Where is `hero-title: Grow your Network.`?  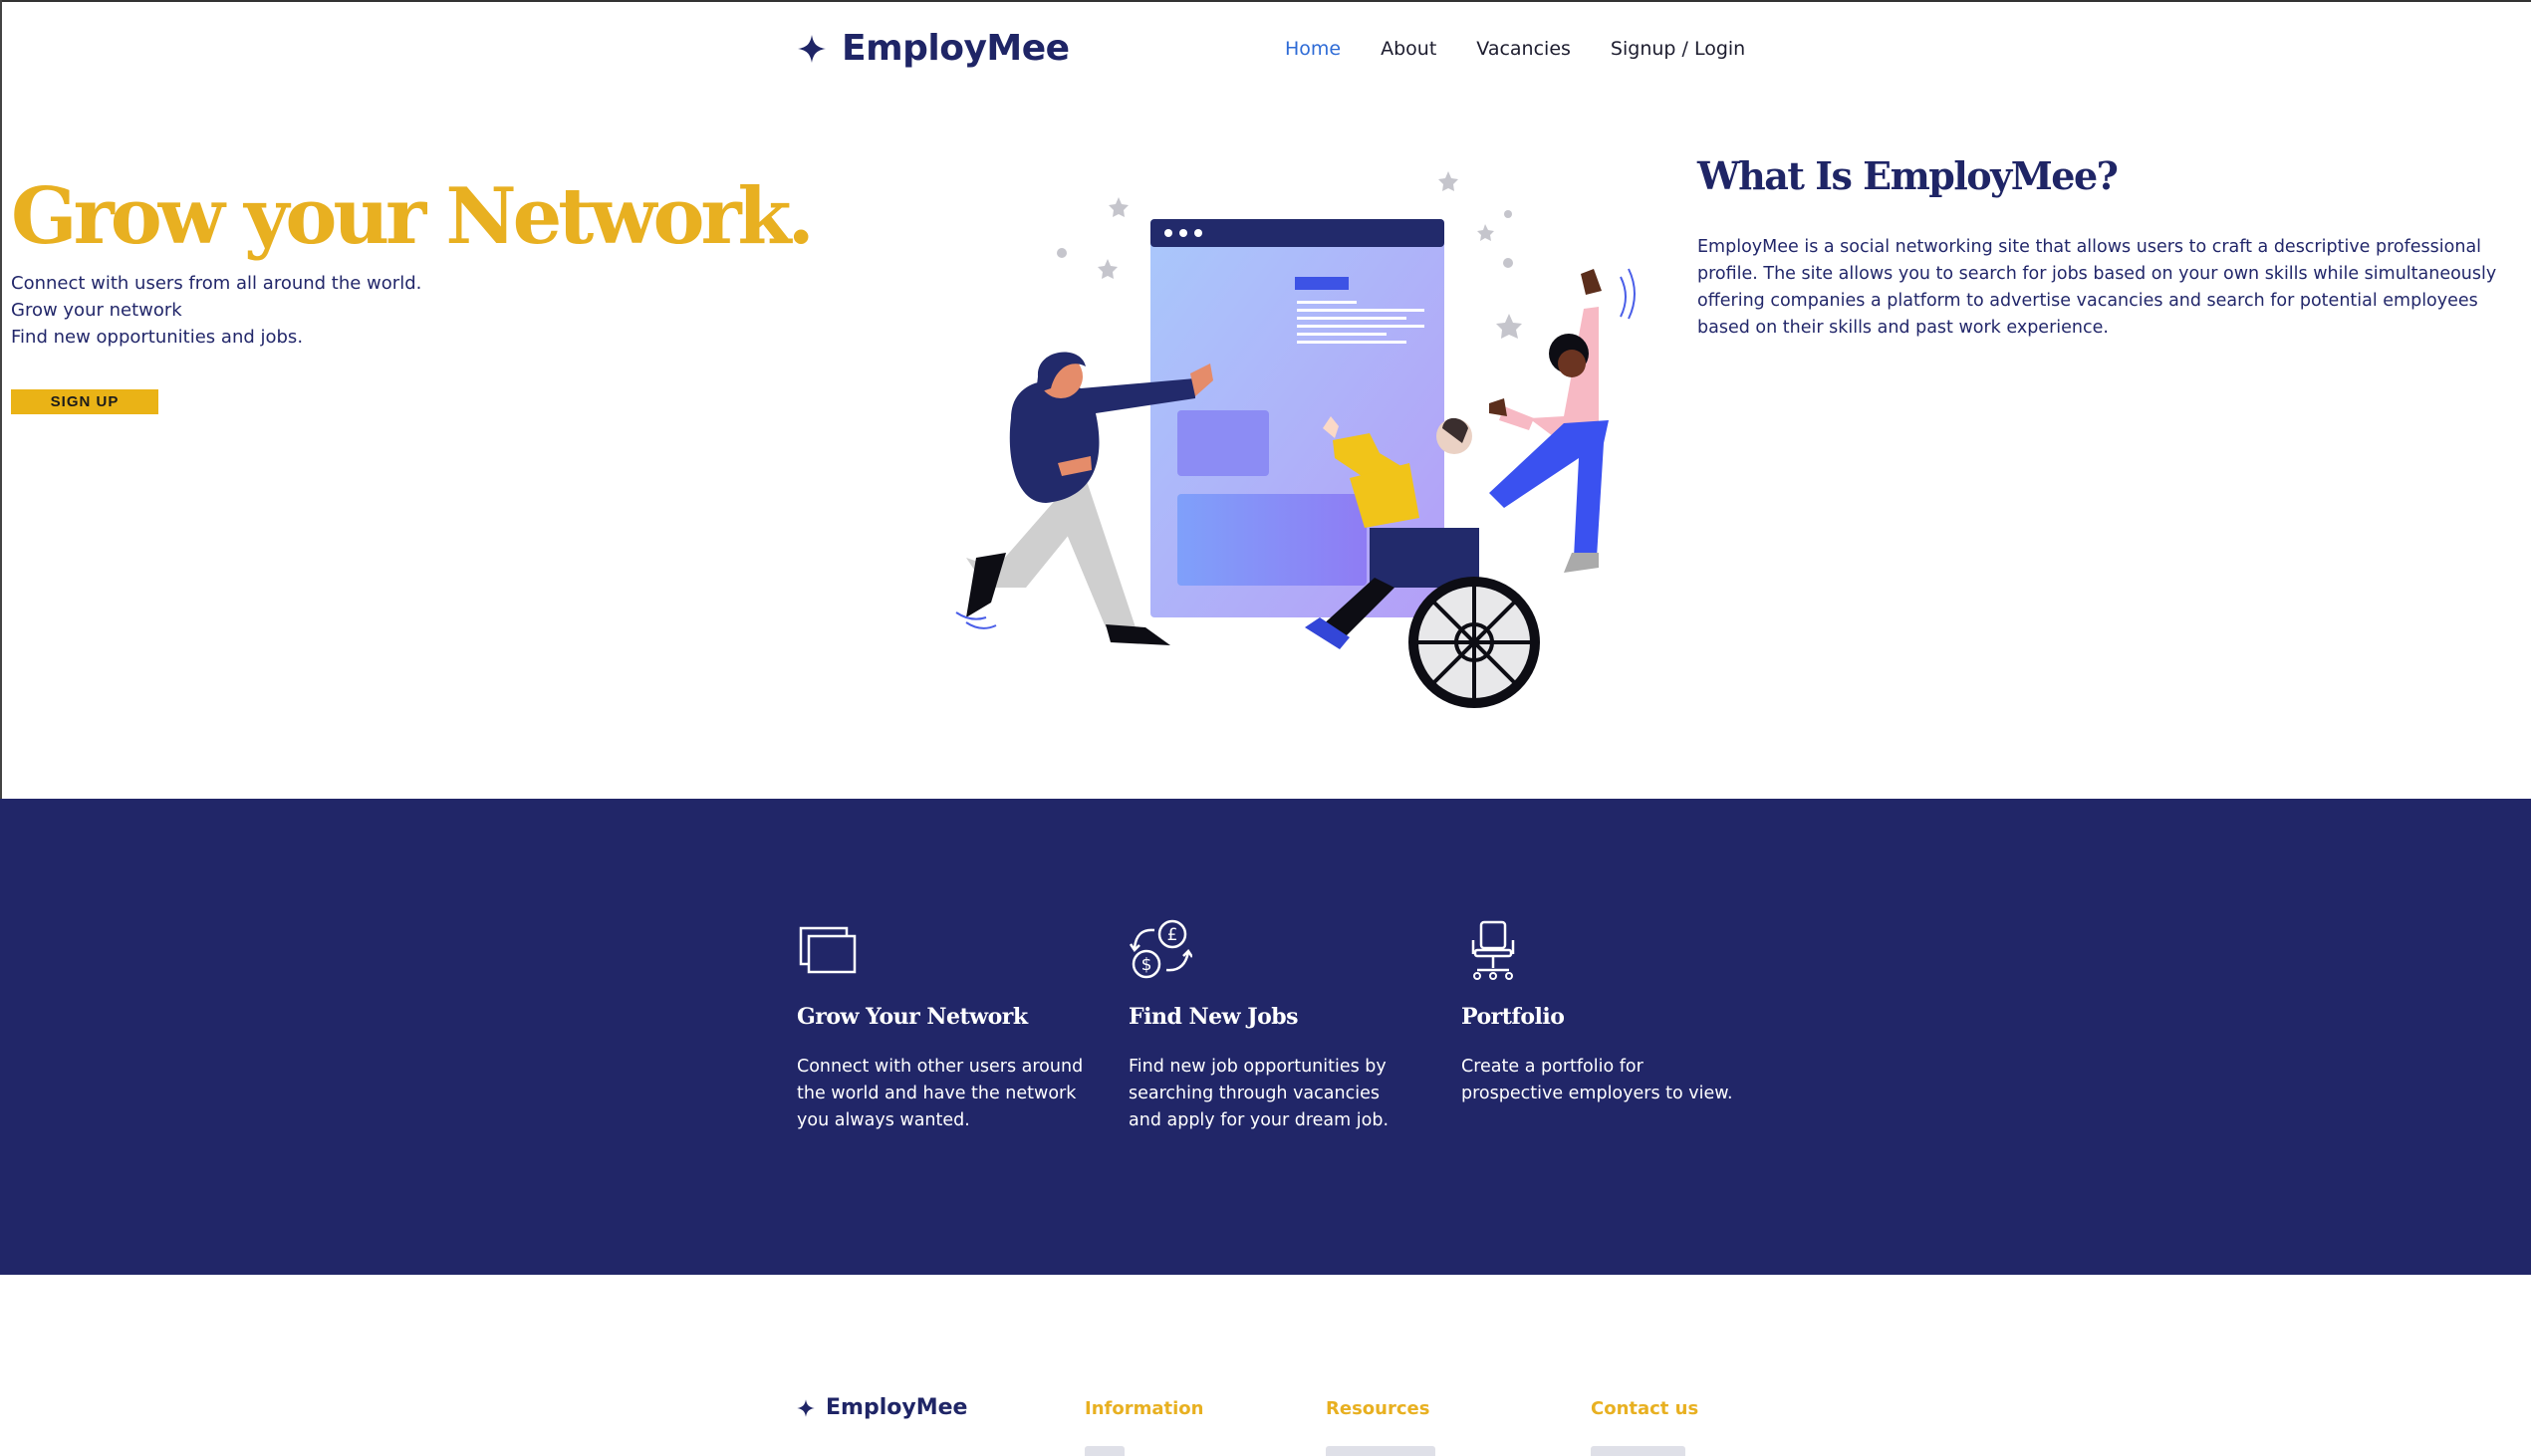 hero-title: Grow your Network. is located at coordinates (413, 216).